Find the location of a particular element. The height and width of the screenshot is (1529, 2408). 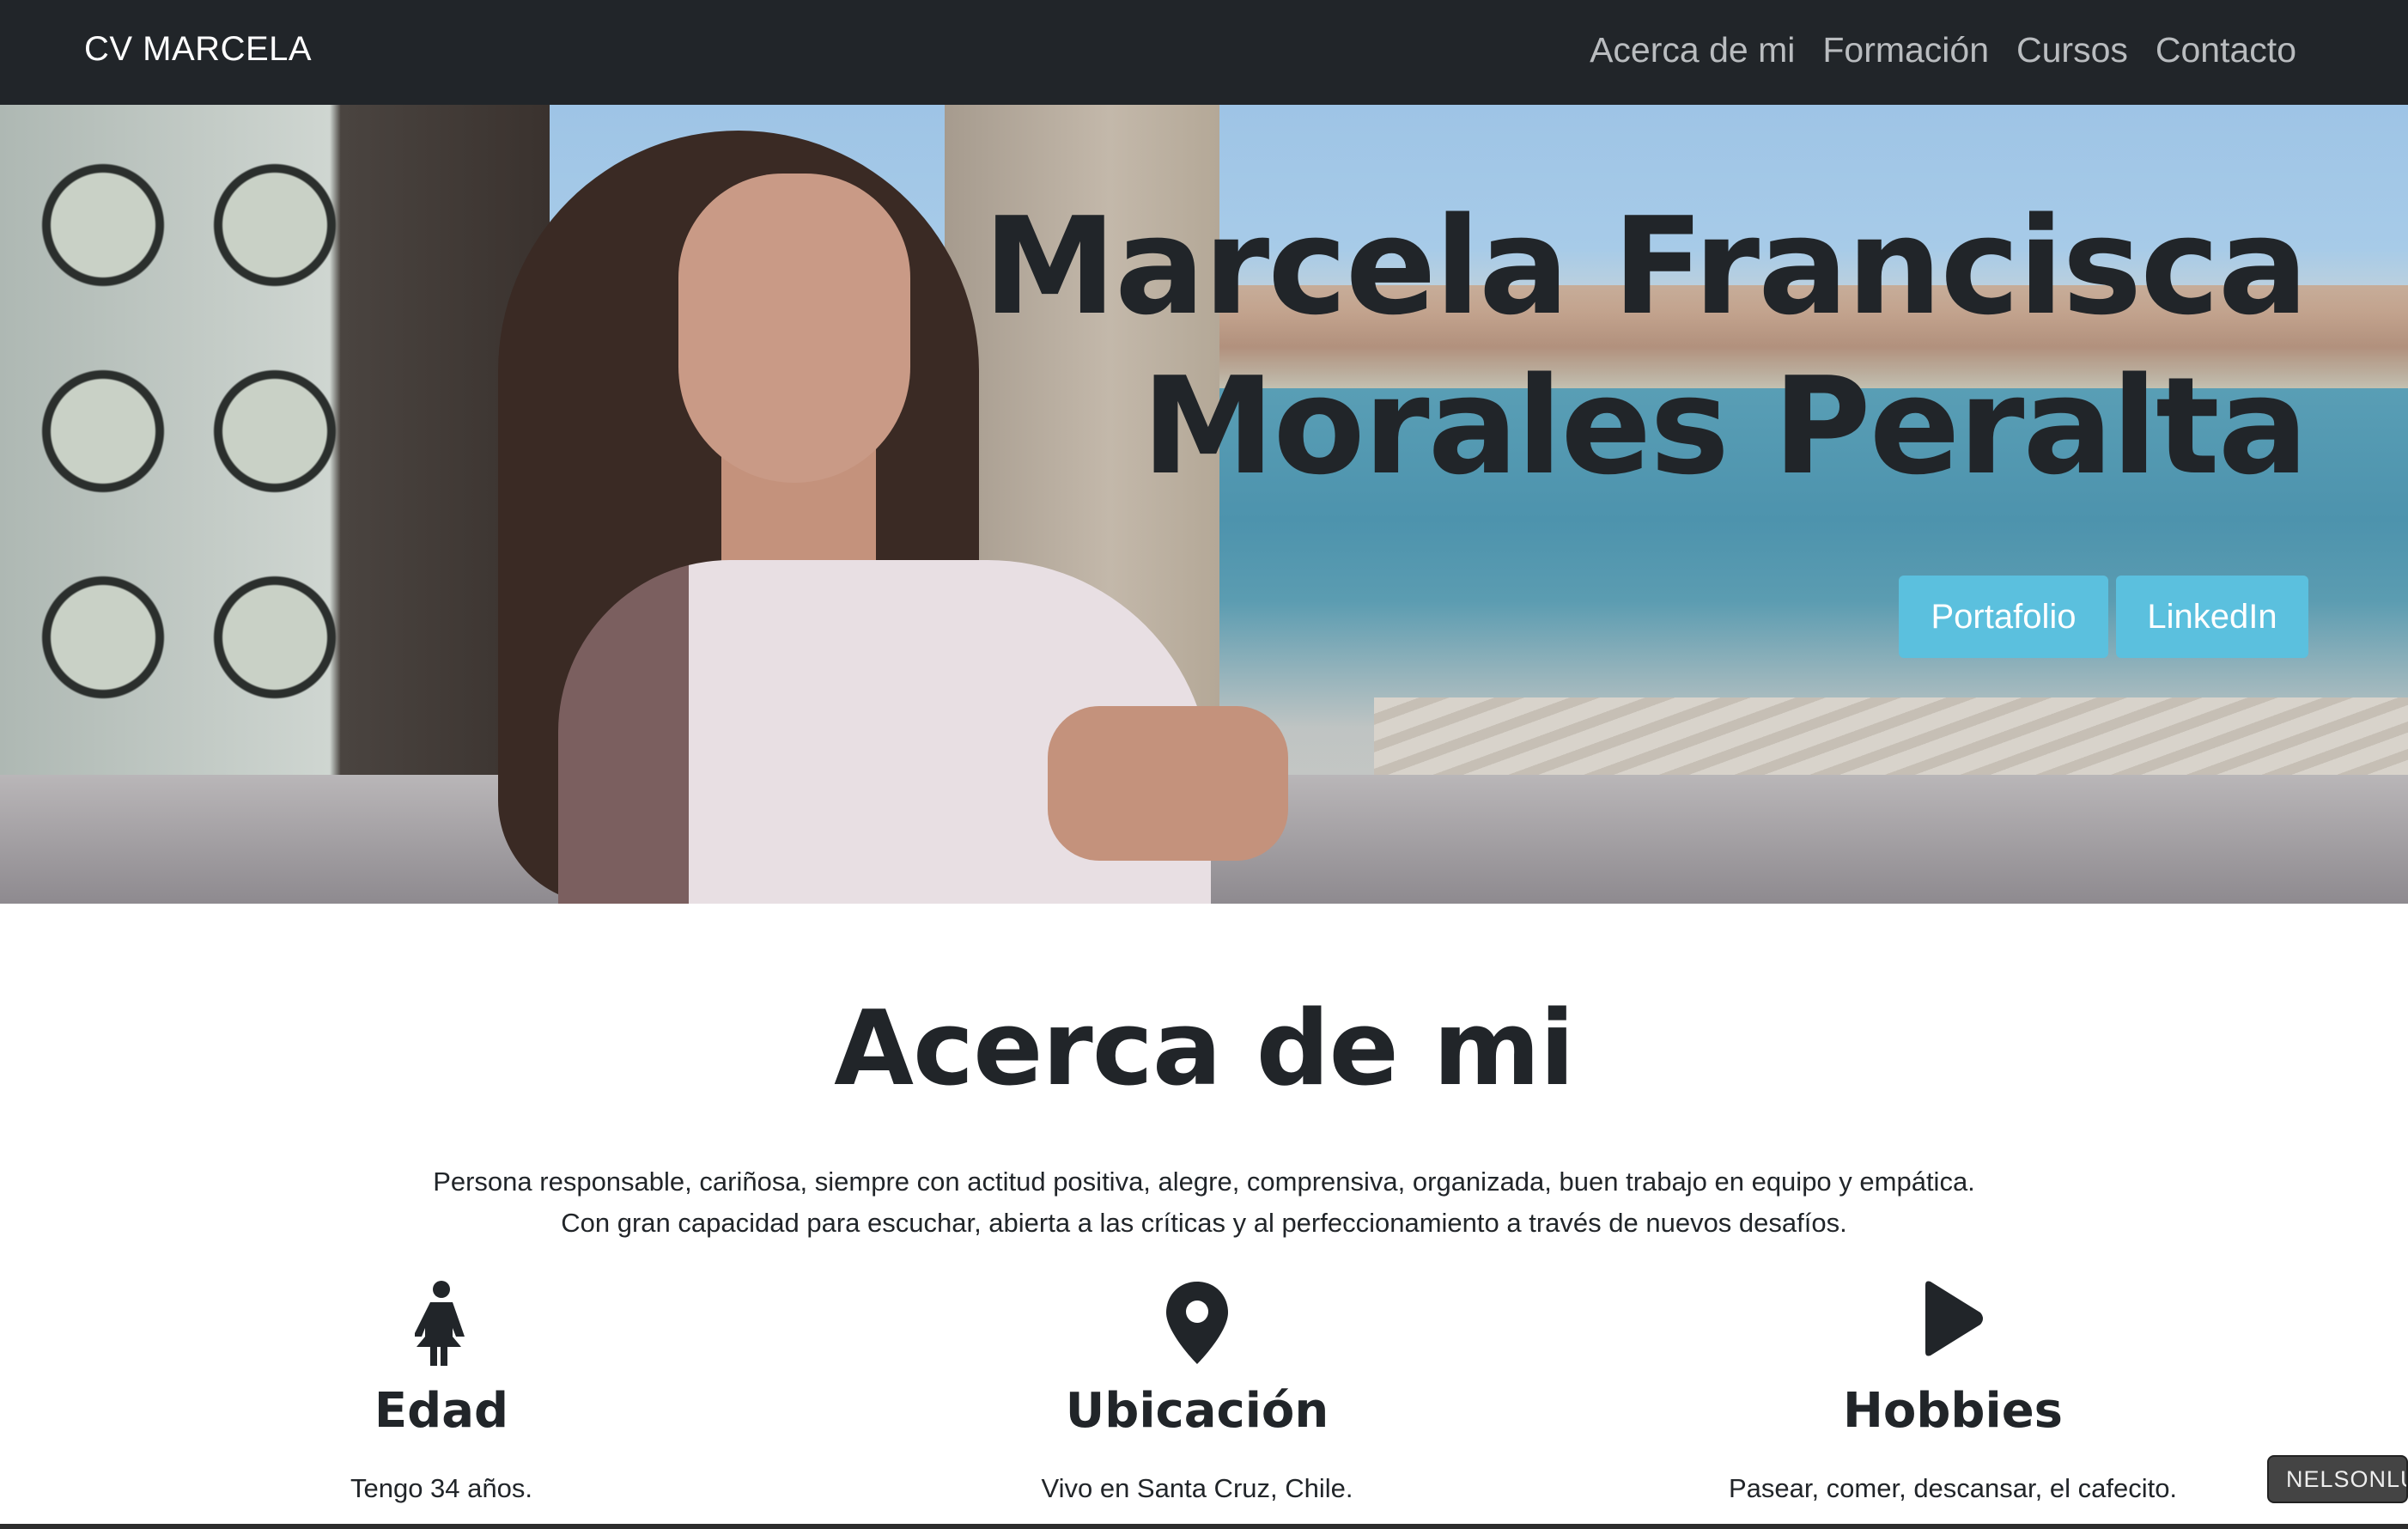

nav-link-acerca: Acerca de mi is located at coordinates (1692, 50).